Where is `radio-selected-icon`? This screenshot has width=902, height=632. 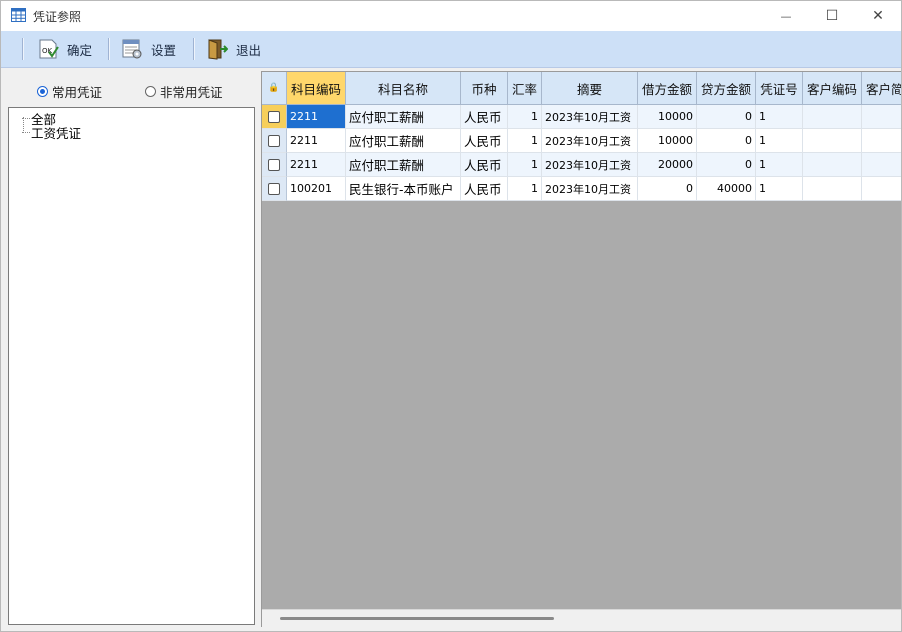
radio-selected-icon is located at coordinates (42, 91).